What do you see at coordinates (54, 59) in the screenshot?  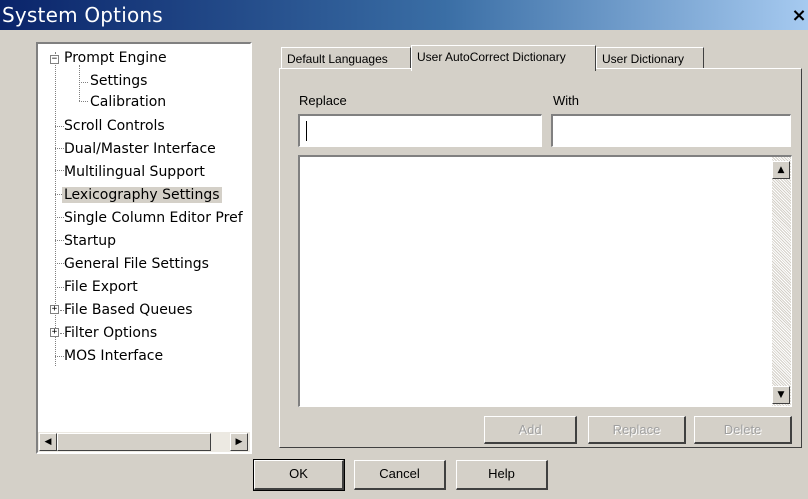 I see `collapse-icon: −` at bounding box center [54, 59].